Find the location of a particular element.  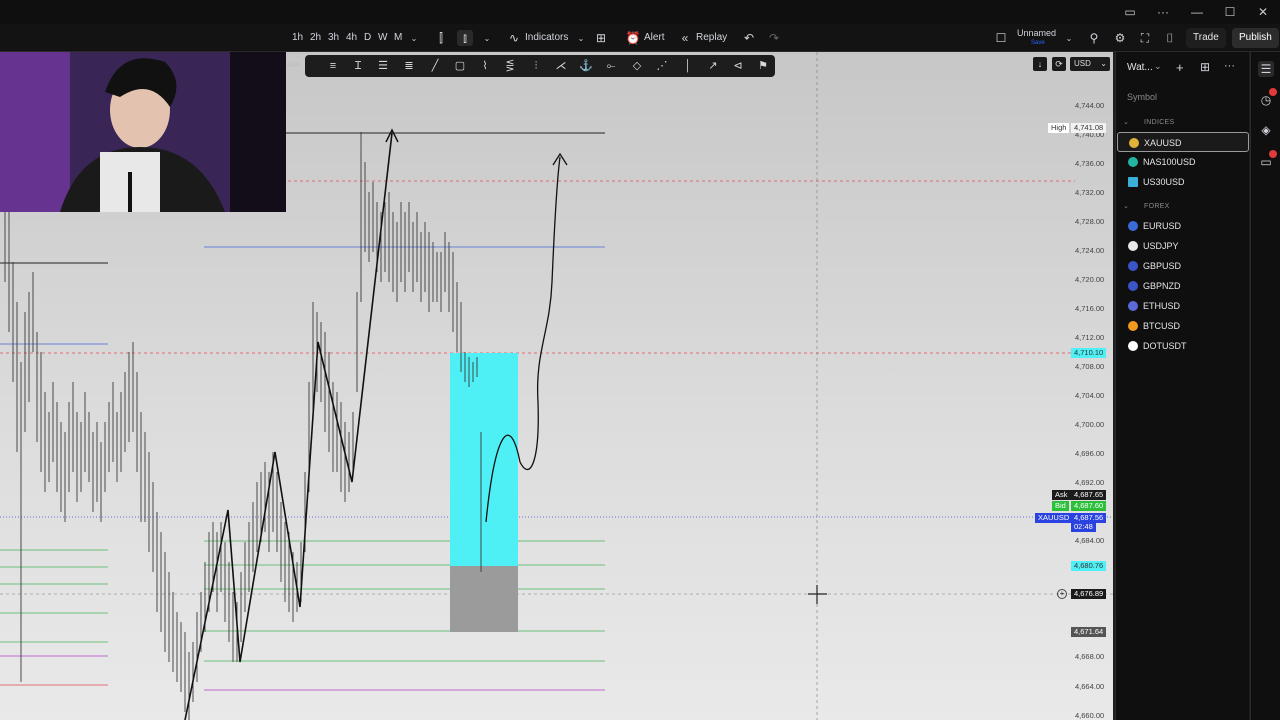

layout-checkbox-icon: ☐ is located at coordinates (1001, 38).